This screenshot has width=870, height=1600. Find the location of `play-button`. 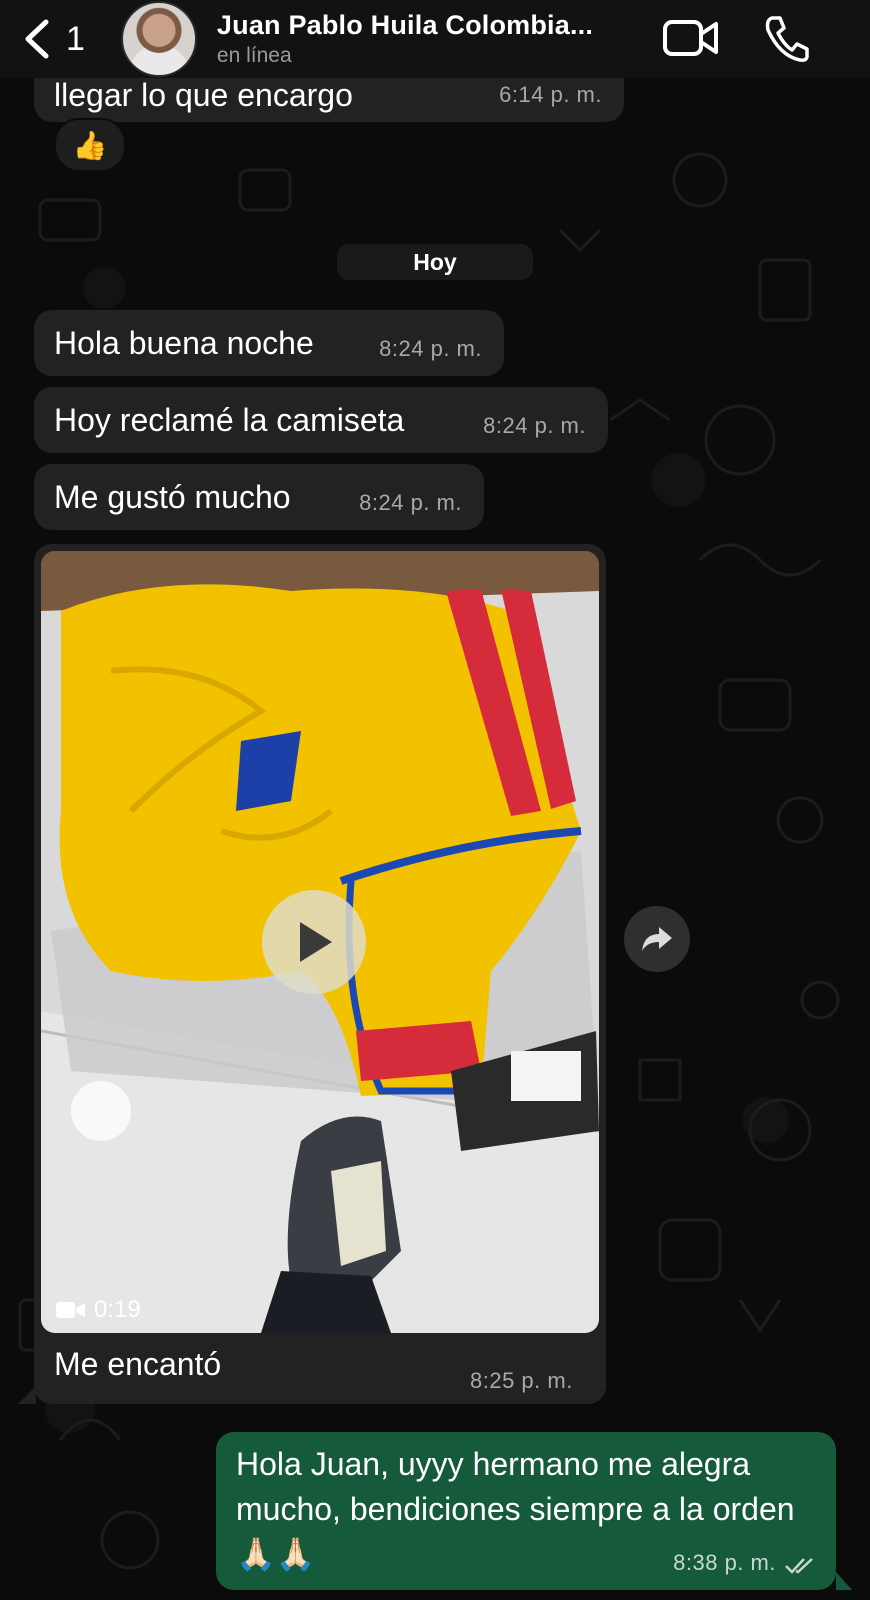

play-button is located at coordinates (314, 942).